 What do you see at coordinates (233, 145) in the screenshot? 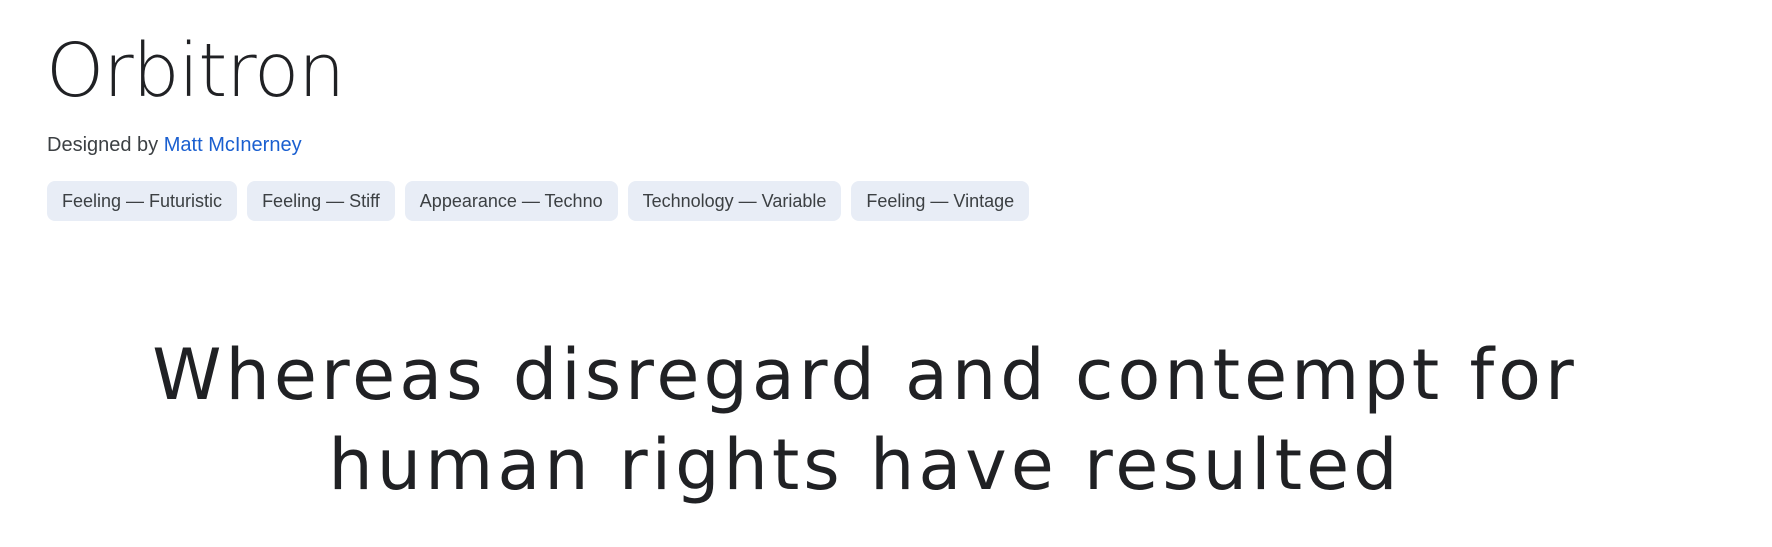
I see `designer-link: Matt McInerney` at bounding box center [233, 145].